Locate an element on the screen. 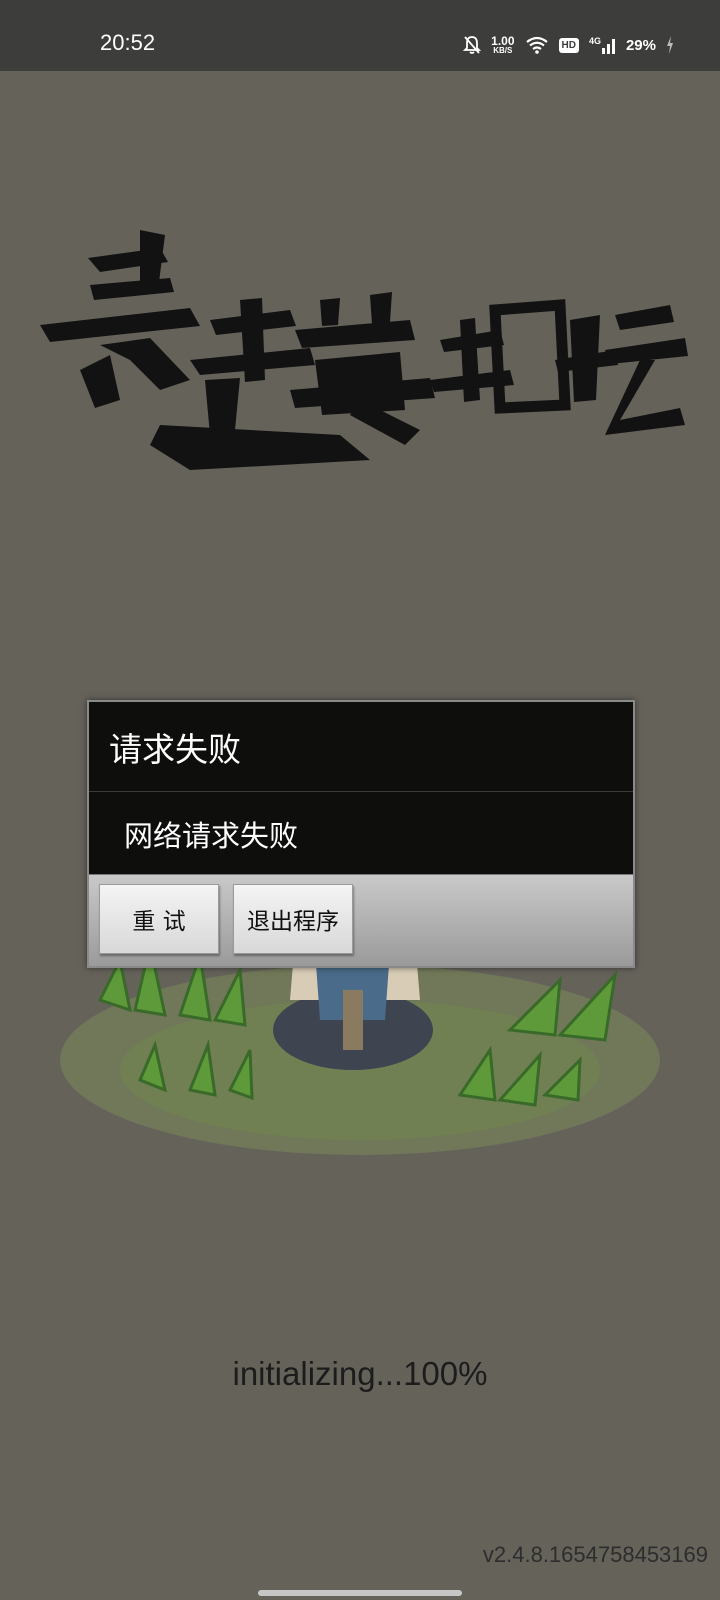  exit-app-button: 退出程序 is located at coordinates (293, 919).